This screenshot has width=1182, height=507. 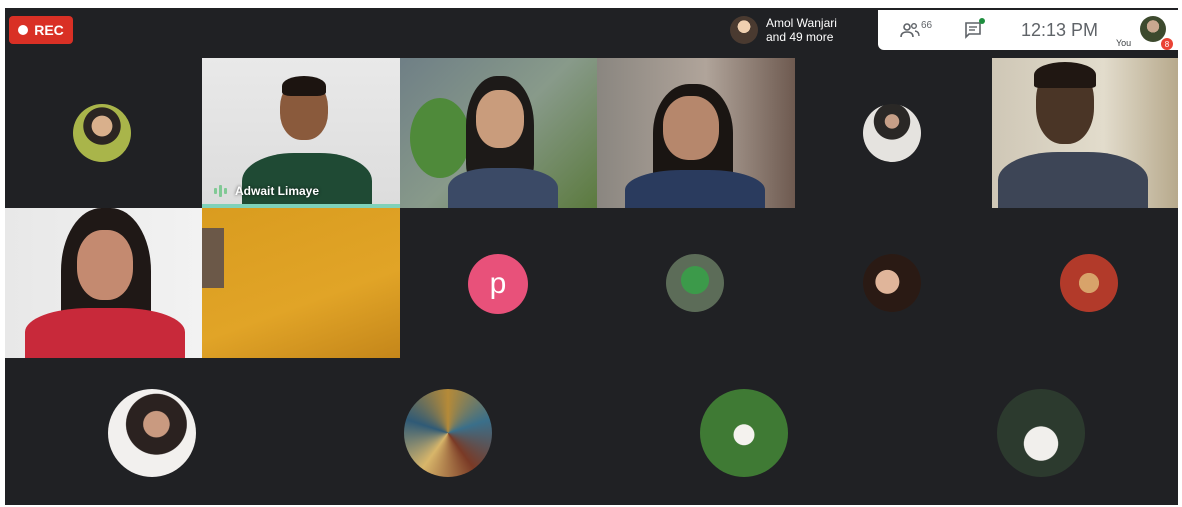 What do you see at coordinates (23, 30) in the screenshot?
I see `record-dot-icon` at bounding box center [23, 30].